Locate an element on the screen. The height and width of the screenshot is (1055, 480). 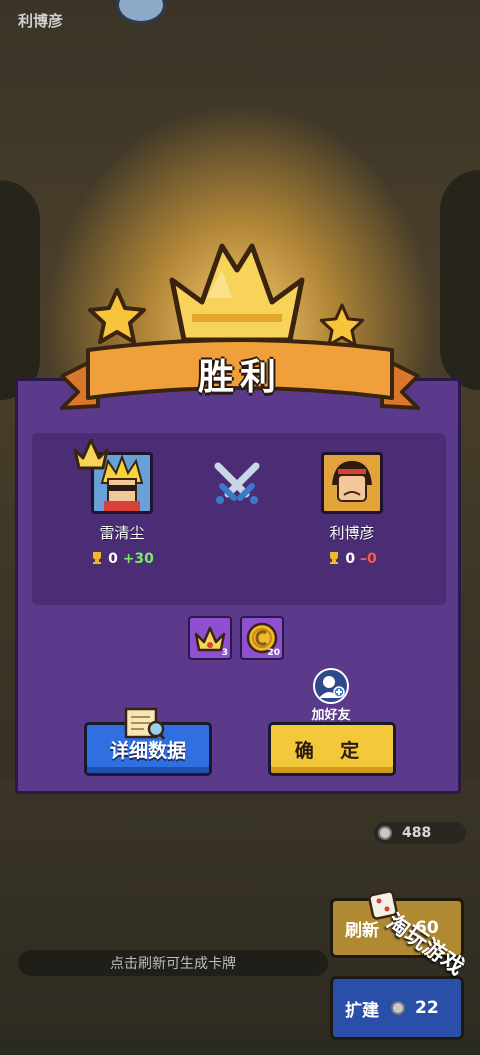
report-document-icon is located at coordinates (145, 723).